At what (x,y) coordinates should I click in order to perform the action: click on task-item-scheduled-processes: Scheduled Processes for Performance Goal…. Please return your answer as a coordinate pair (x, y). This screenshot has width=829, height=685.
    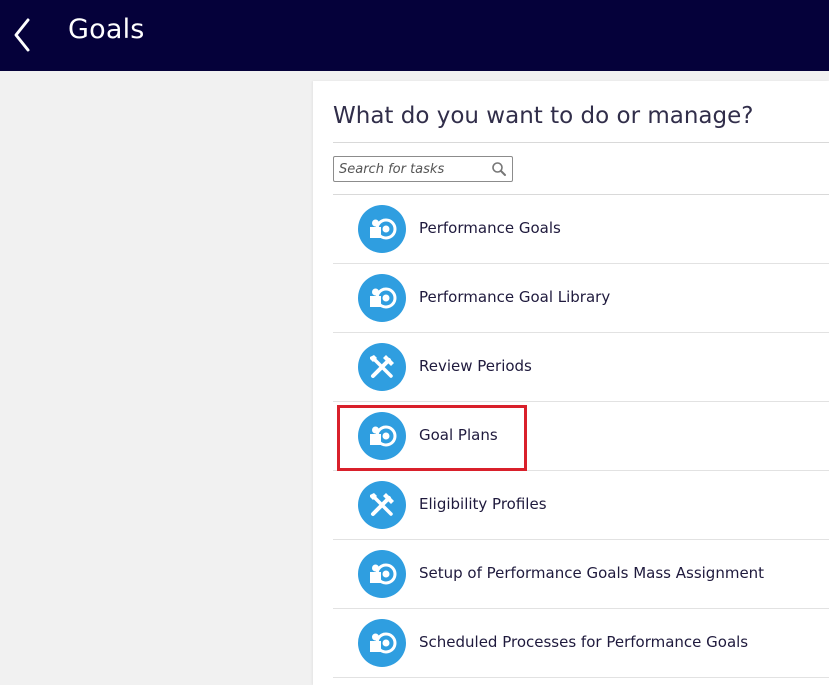
    Looking at the image, I should click on (581, 643).